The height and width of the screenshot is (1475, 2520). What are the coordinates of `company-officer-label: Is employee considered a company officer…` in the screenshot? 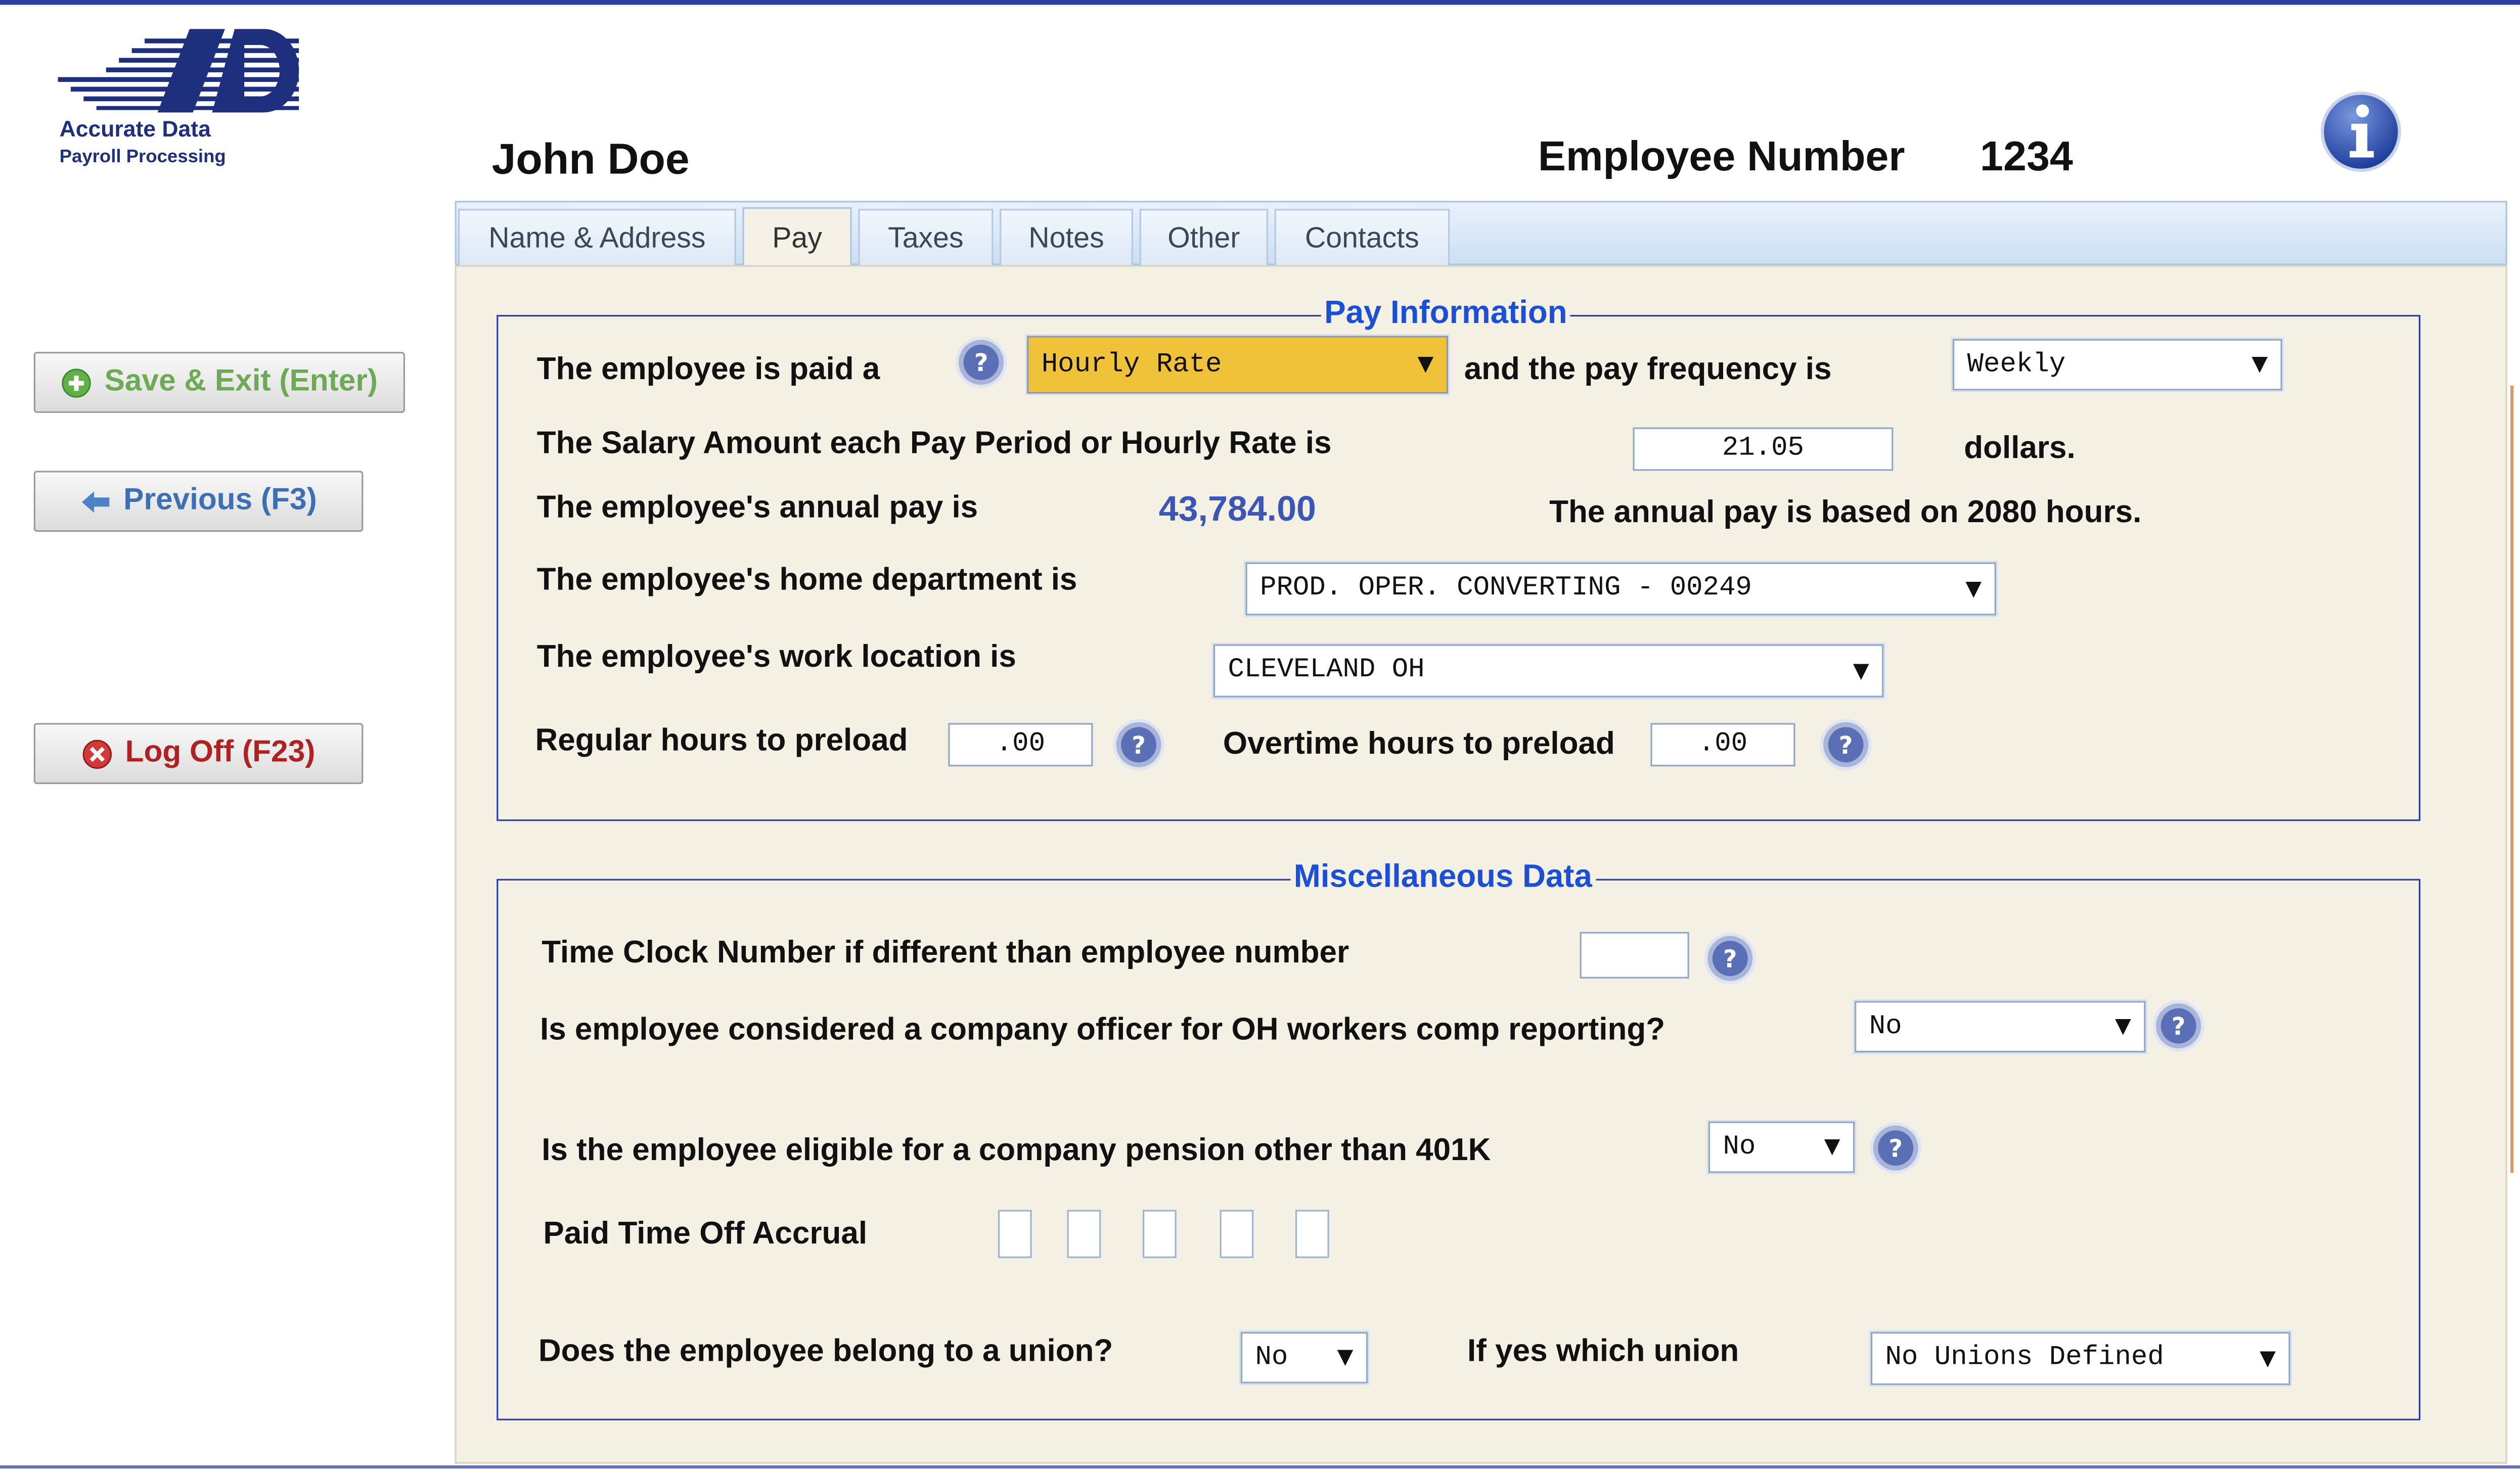 It's located at (1103, 1030).